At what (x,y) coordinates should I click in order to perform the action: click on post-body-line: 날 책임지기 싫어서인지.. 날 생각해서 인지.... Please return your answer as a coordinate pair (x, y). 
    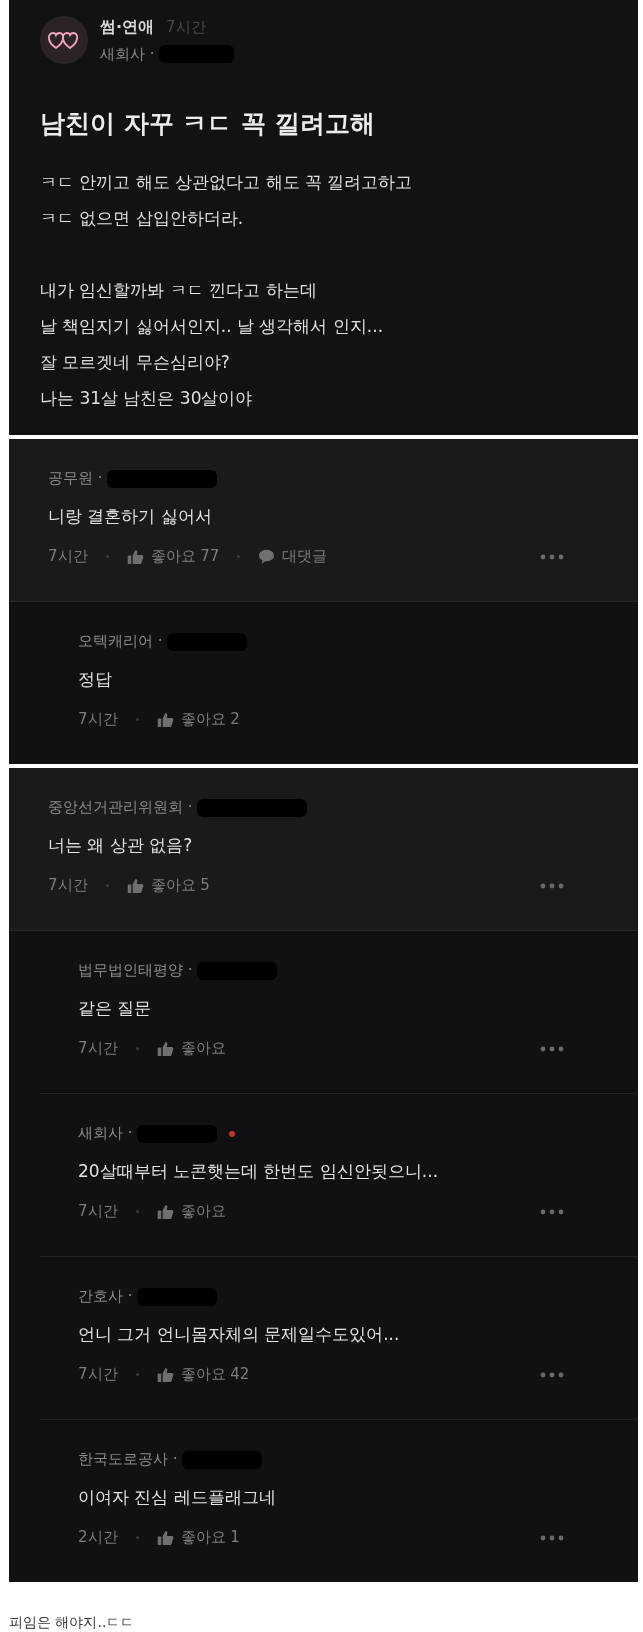
    Looking at the image, I should click on (212, 326).